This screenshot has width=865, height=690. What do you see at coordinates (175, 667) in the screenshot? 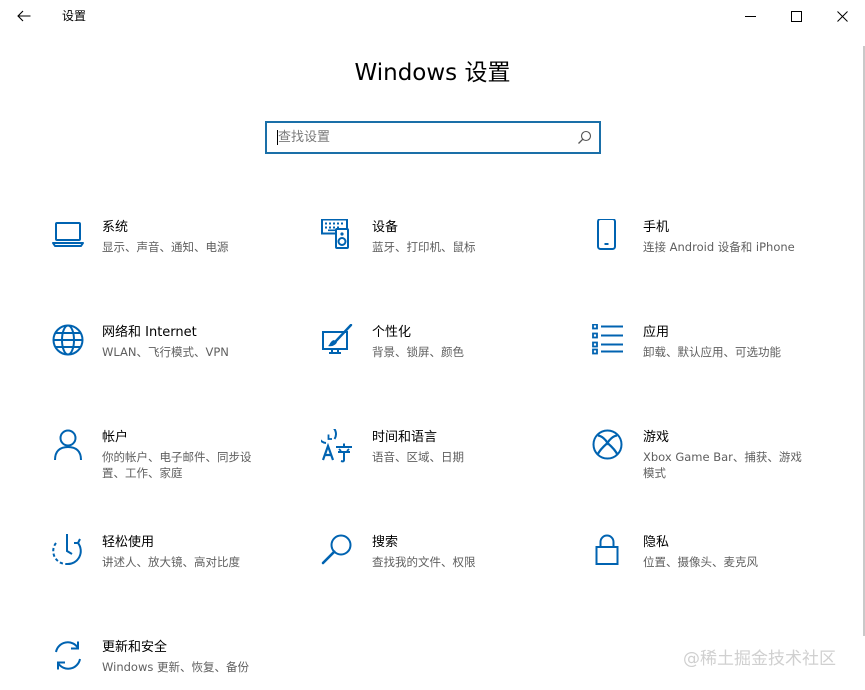
I see `category-description: Windows 更新、恢复、备份` at bounding box center [175, 667].